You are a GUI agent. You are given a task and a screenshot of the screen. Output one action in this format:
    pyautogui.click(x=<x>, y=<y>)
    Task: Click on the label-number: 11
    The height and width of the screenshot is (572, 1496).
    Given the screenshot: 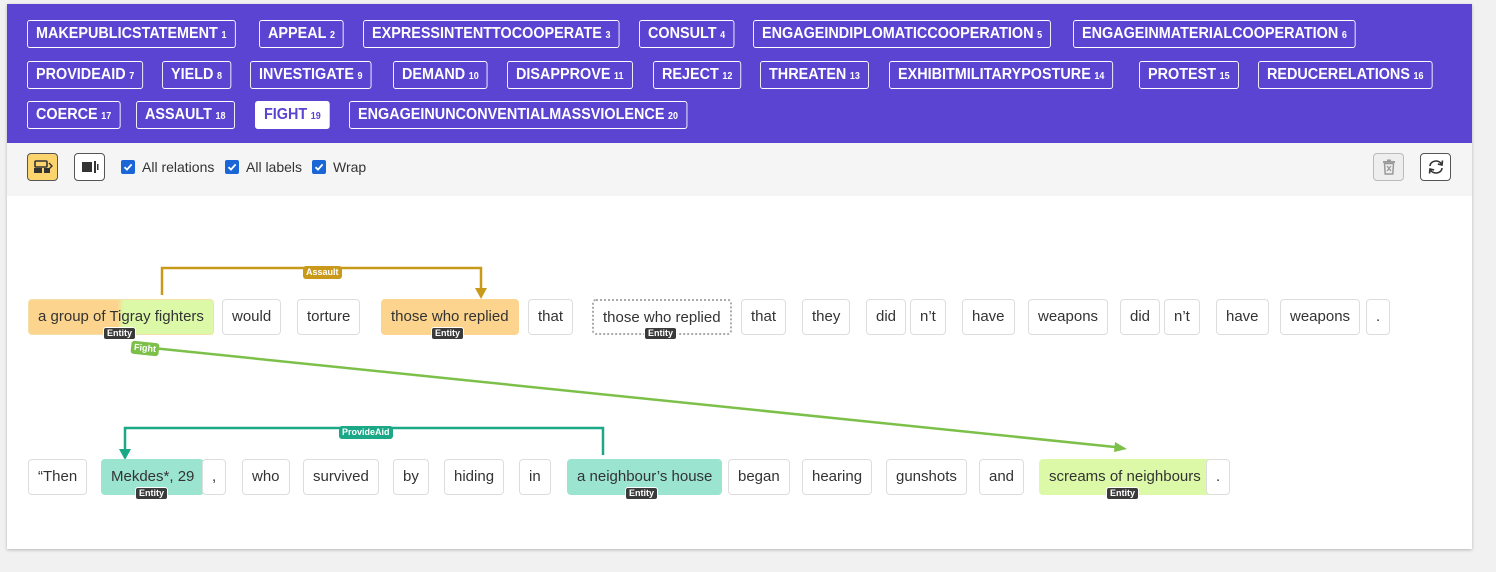 What is the action you would take?
    pyautogui.click(x=619, y=76)
    